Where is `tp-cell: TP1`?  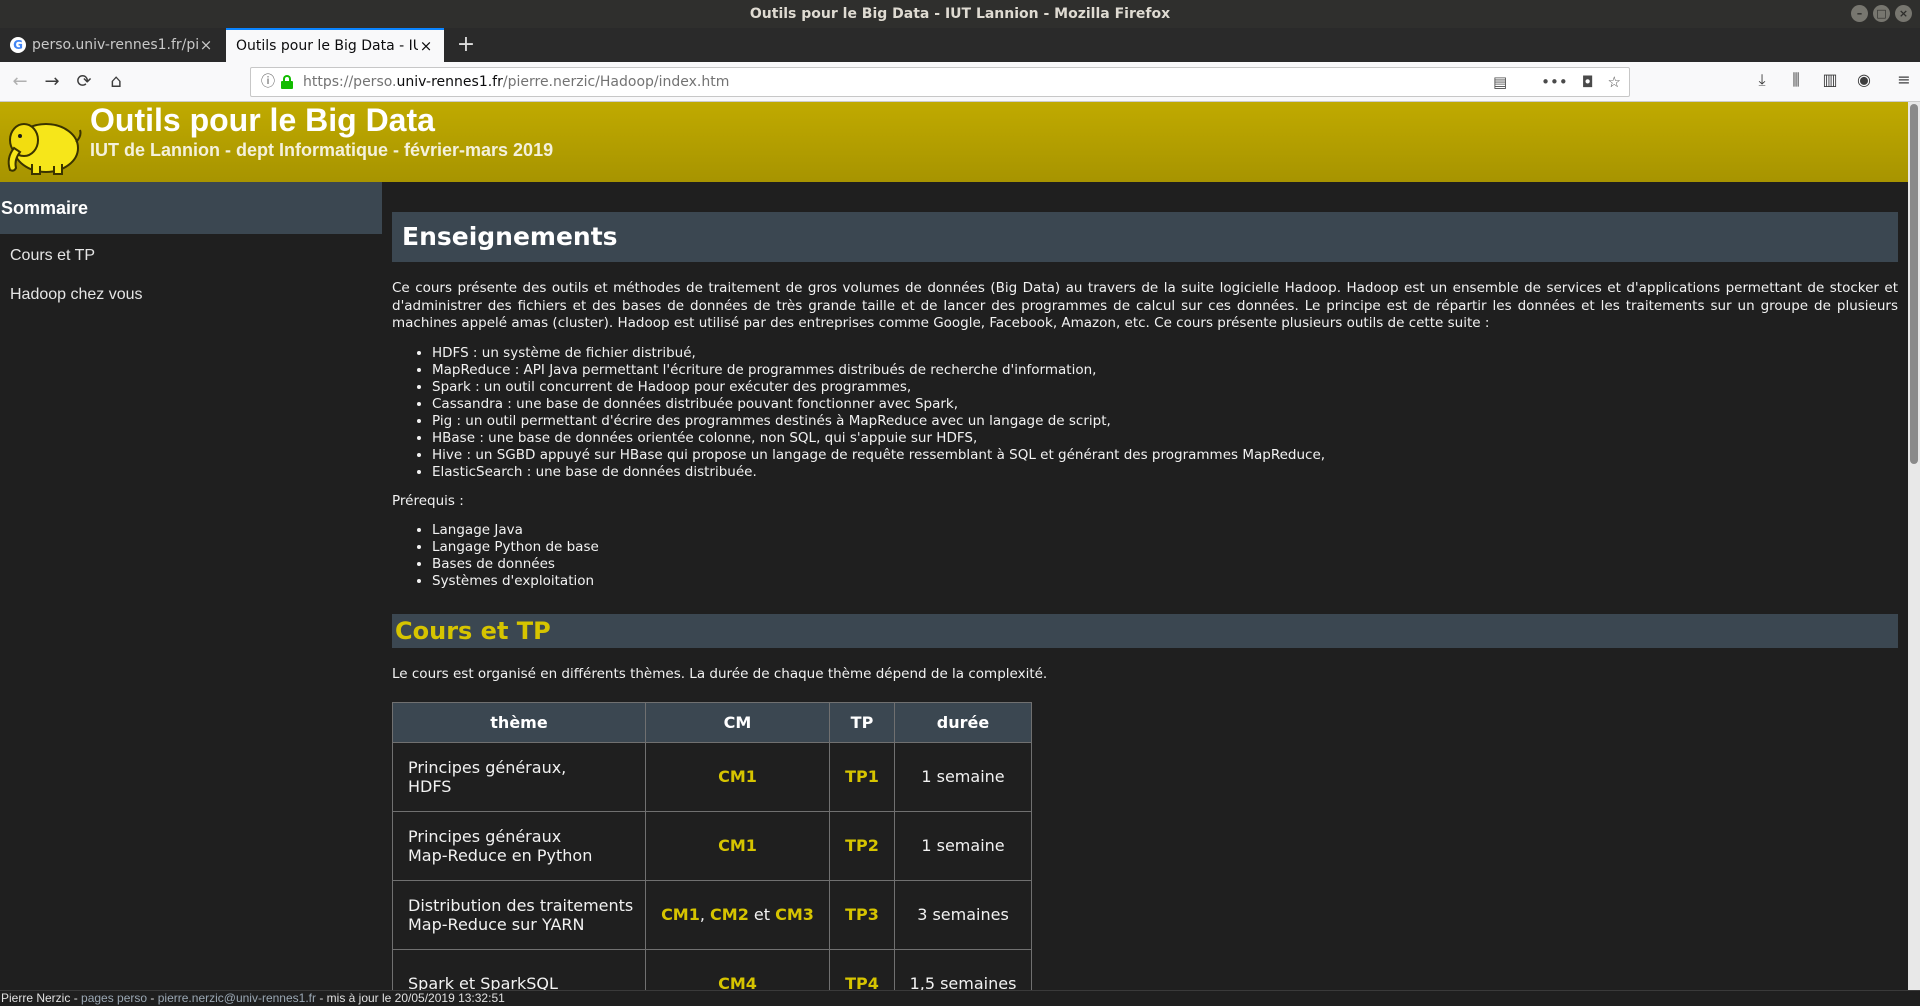
tp-cell: TP1 is located at coordinates (862, 776).